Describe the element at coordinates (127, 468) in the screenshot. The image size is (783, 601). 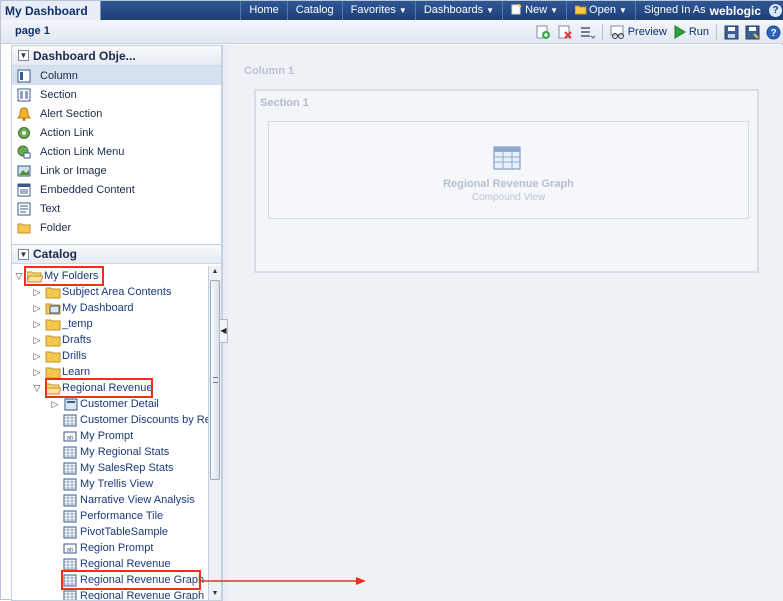
I see `tree-item-label: My SalesRep Stats` at that location.